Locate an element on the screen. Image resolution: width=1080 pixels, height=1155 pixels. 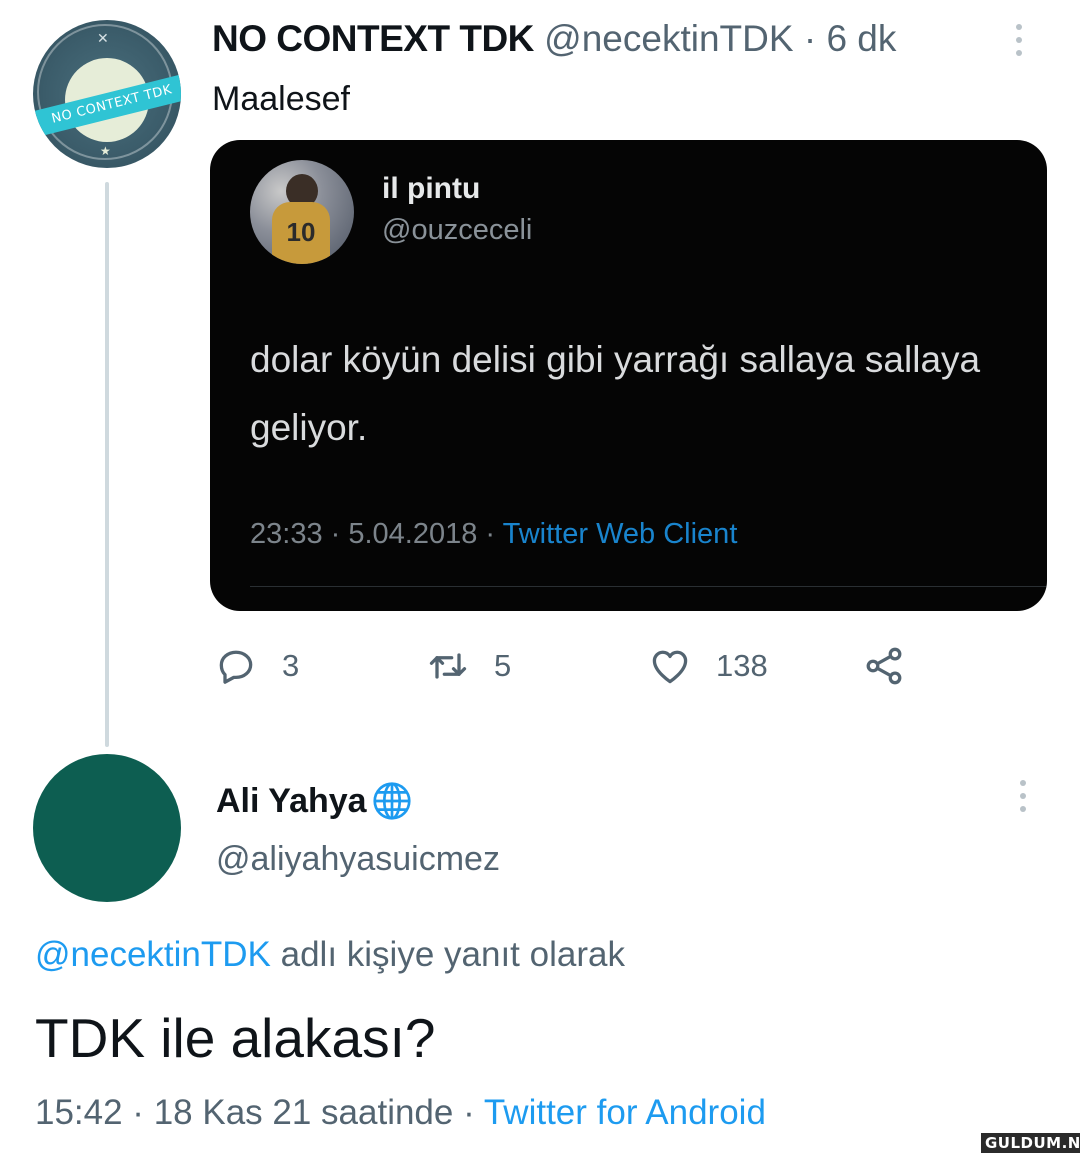
reply-count: 3 is located at coordinates (291, 665).